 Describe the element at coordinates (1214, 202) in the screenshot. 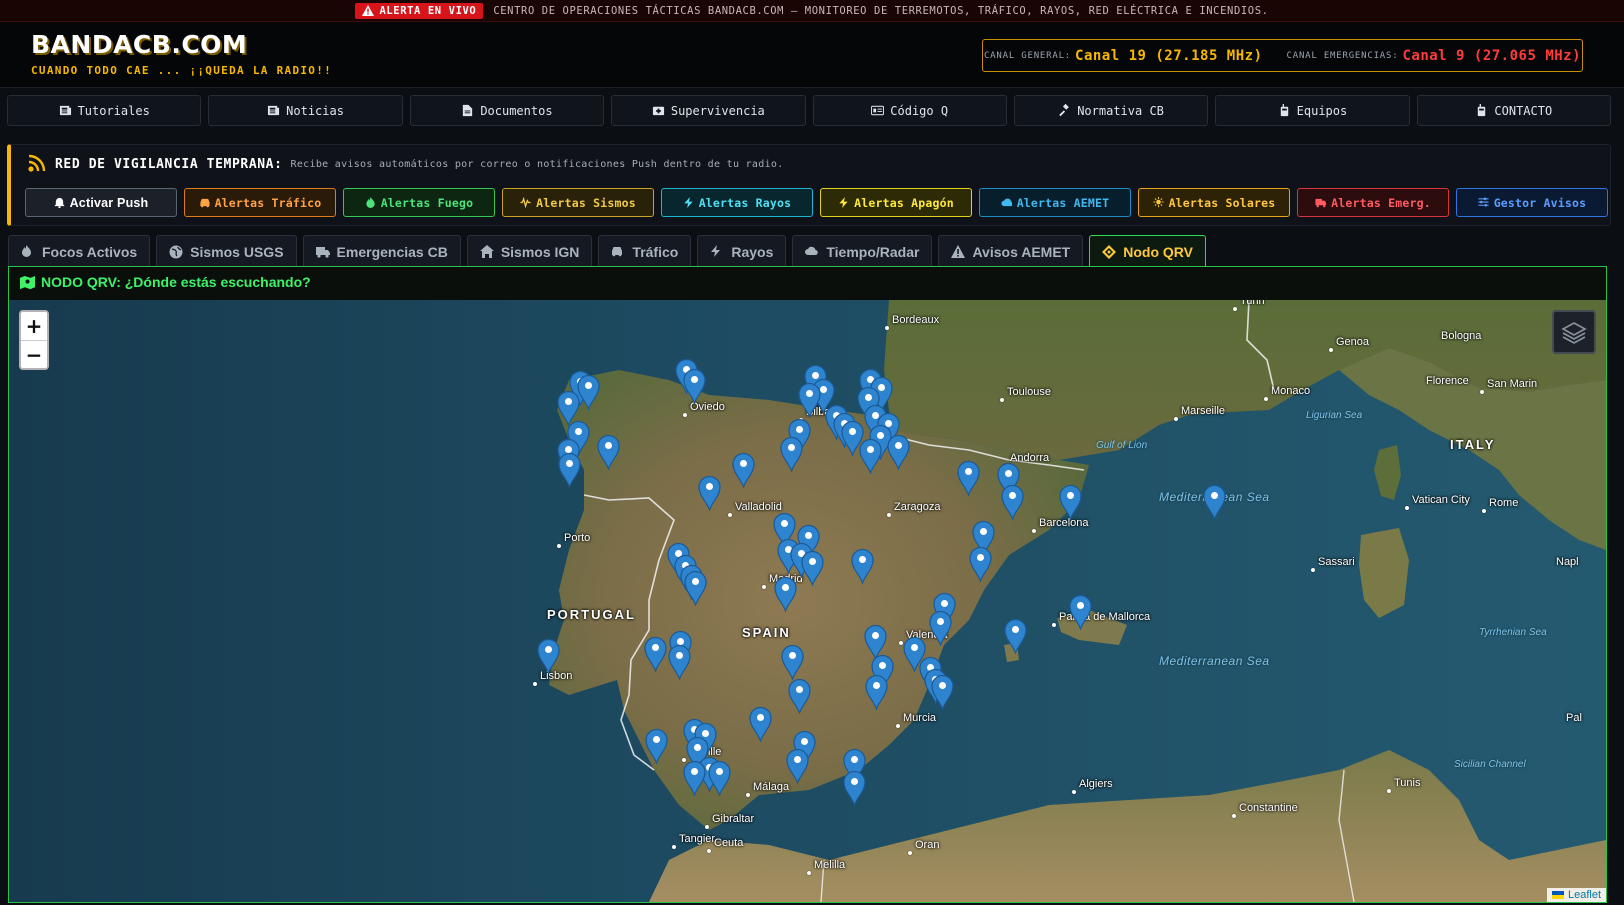

I see `alertas-solares-button: Alertas Solares` at that location.